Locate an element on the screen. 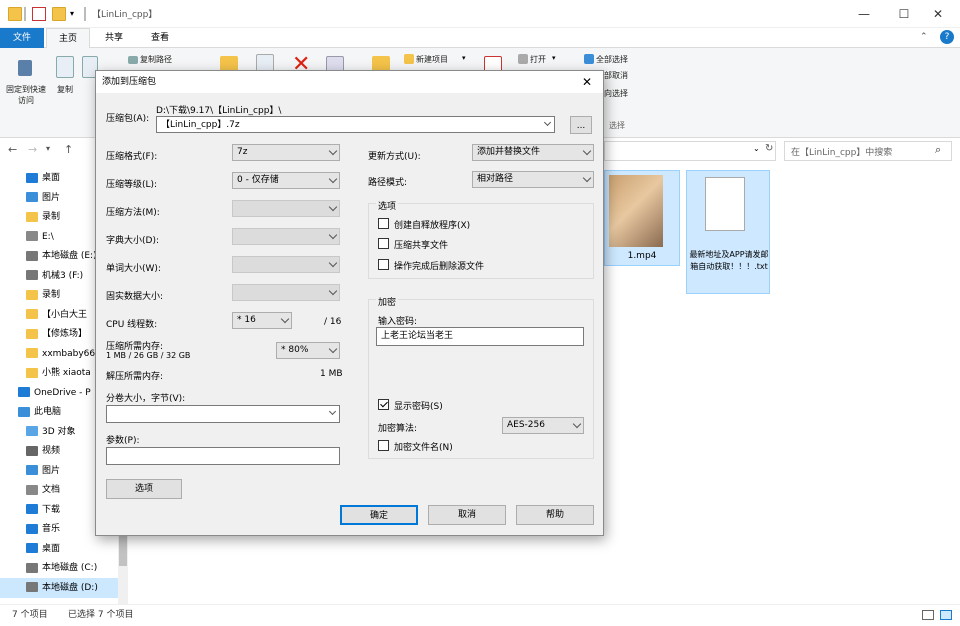 This screenshot has height=626, width=960. sidebar-item-label: 桌面 is located at coordinates (51, 548).